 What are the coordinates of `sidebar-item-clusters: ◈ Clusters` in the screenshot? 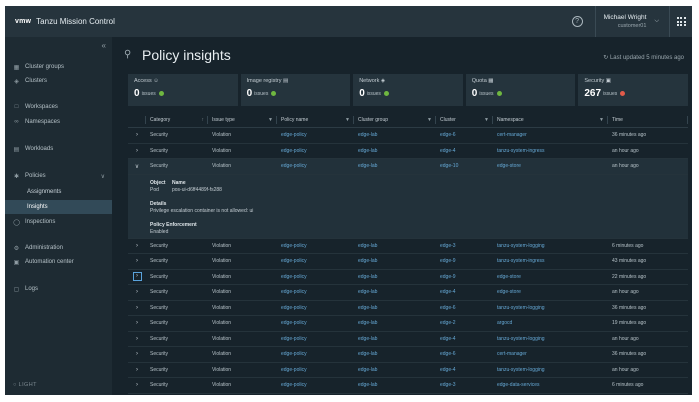 It's located at (58, 81).